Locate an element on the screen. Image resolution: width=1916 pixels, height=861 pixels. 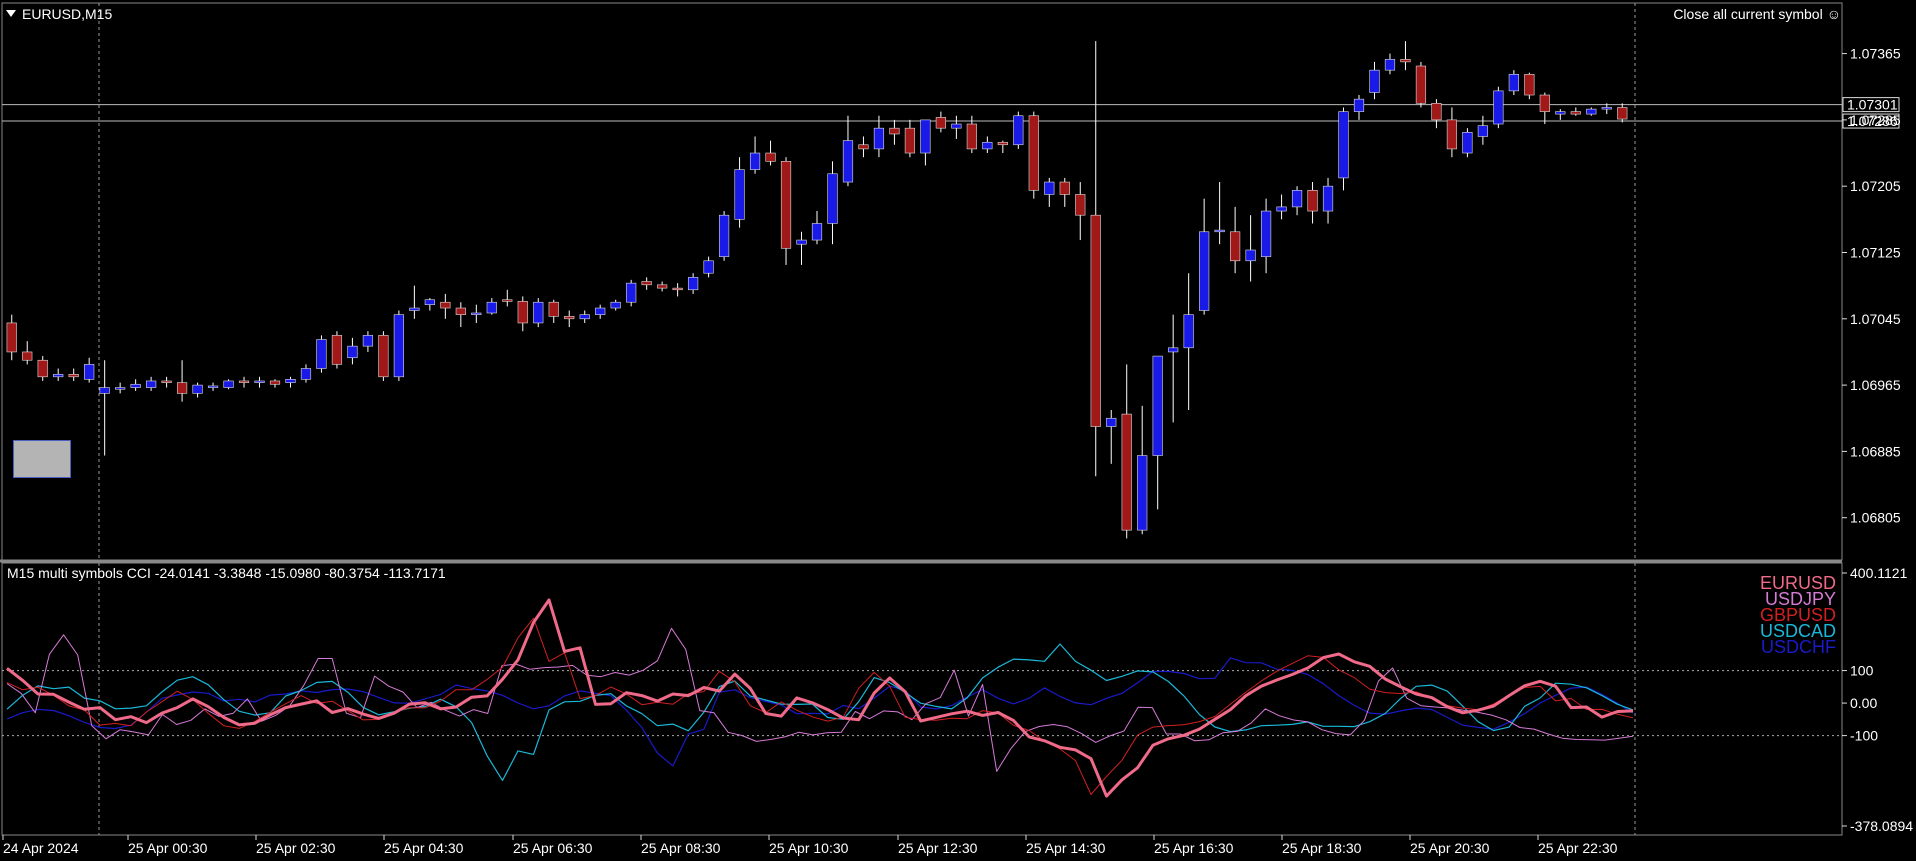
close-all-current-symbol-button: Close all current symbol ☺ is located at coordinates (1757, 14).